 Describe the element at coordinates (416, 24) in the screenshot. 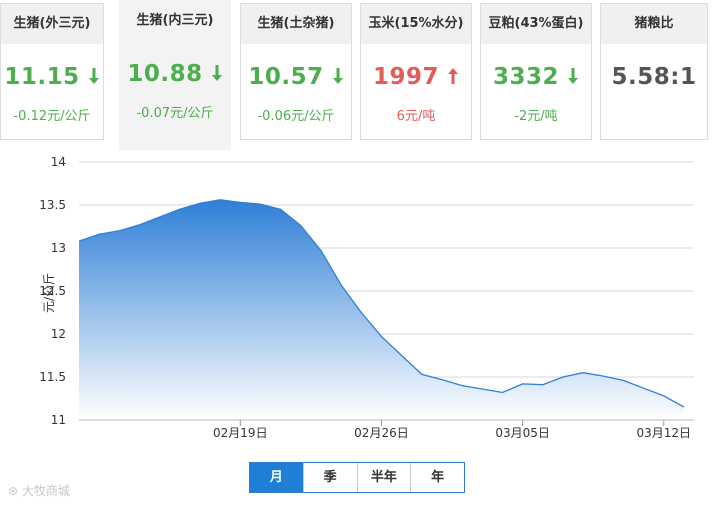

I see `card-title: 玉米(15%水分)` at that location.